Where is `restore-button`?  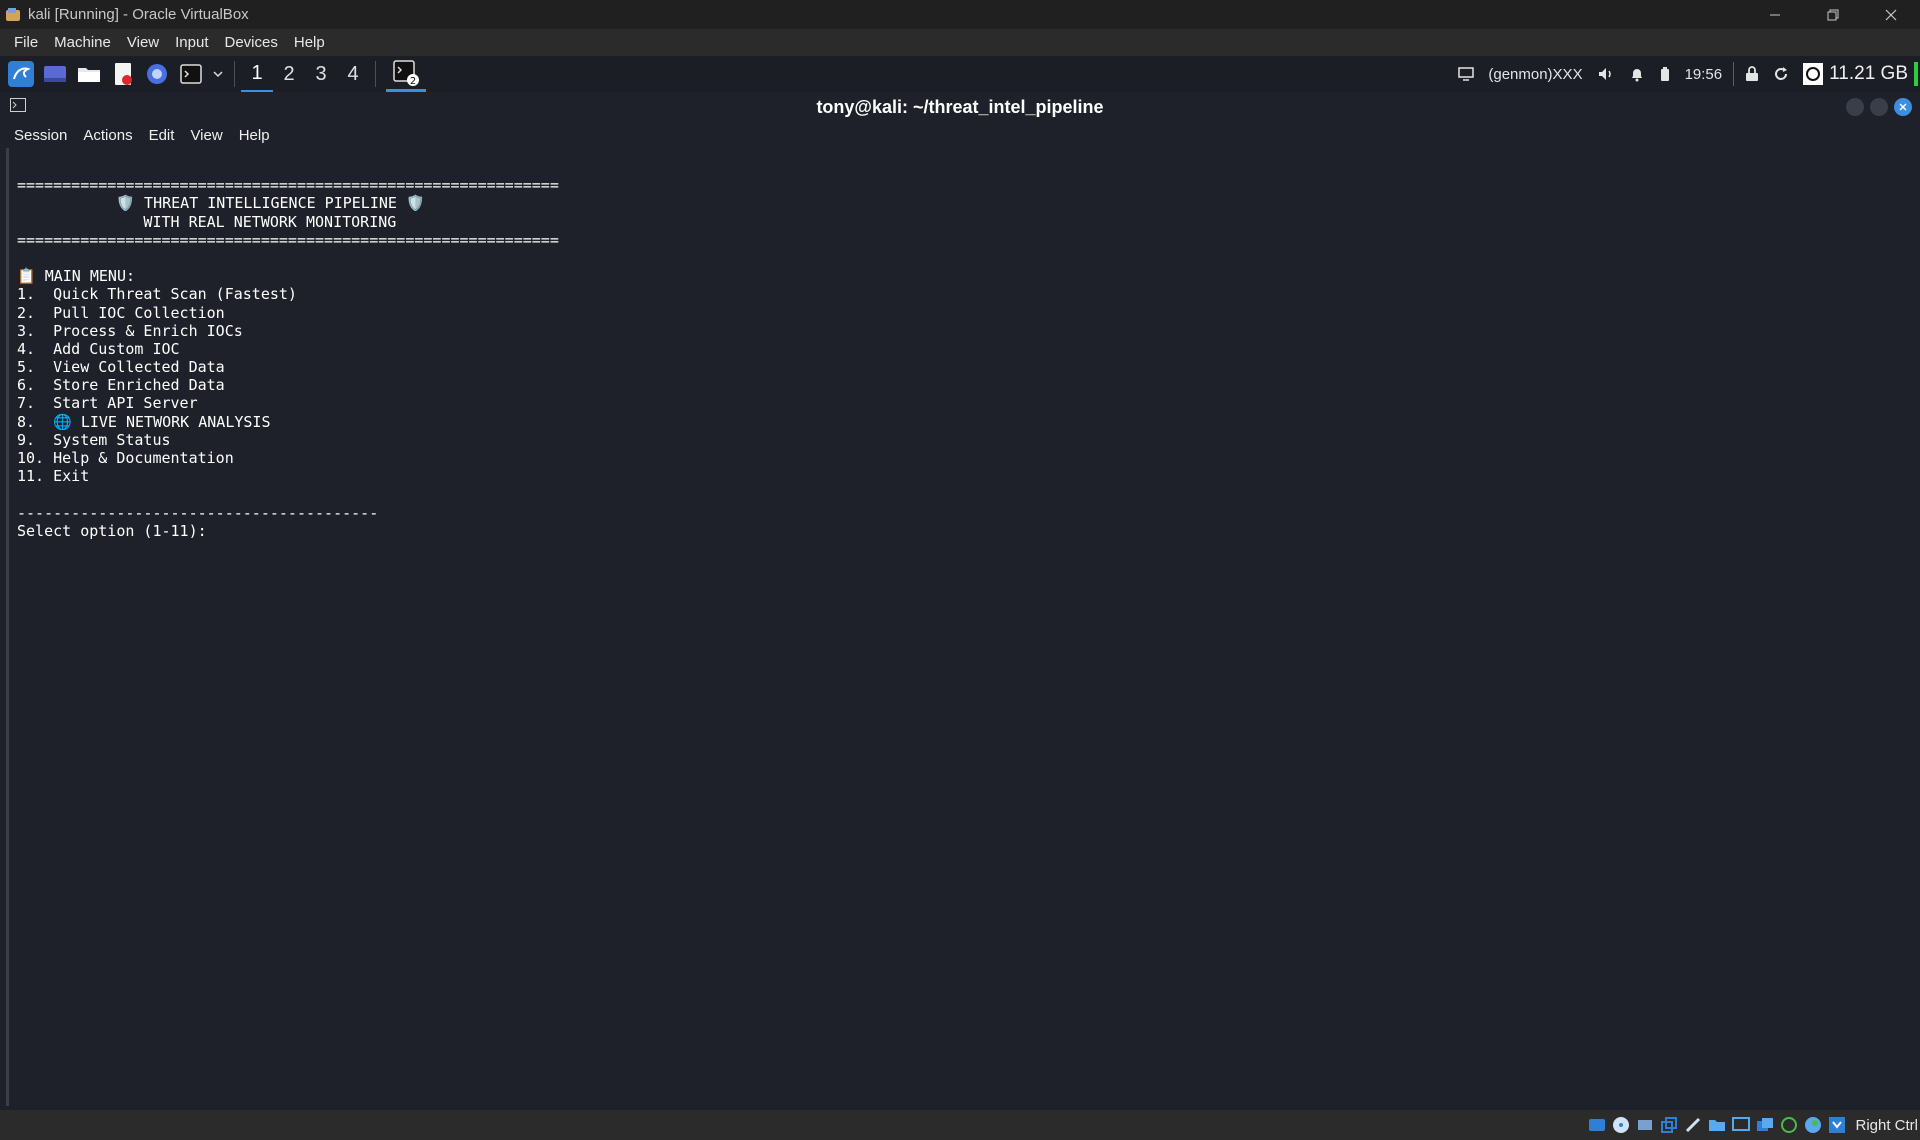
restore-button is located at coordinates (1833, 14).